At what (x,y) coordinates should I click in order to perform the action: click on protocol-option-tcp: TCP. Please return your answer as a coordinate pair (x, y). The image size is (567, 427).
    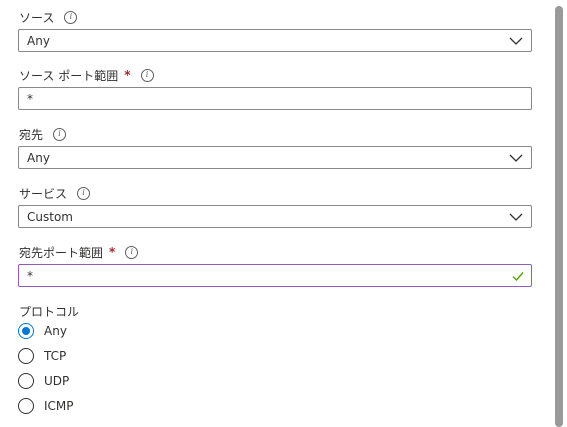
    Looking at the image, I should click on (42, 356).